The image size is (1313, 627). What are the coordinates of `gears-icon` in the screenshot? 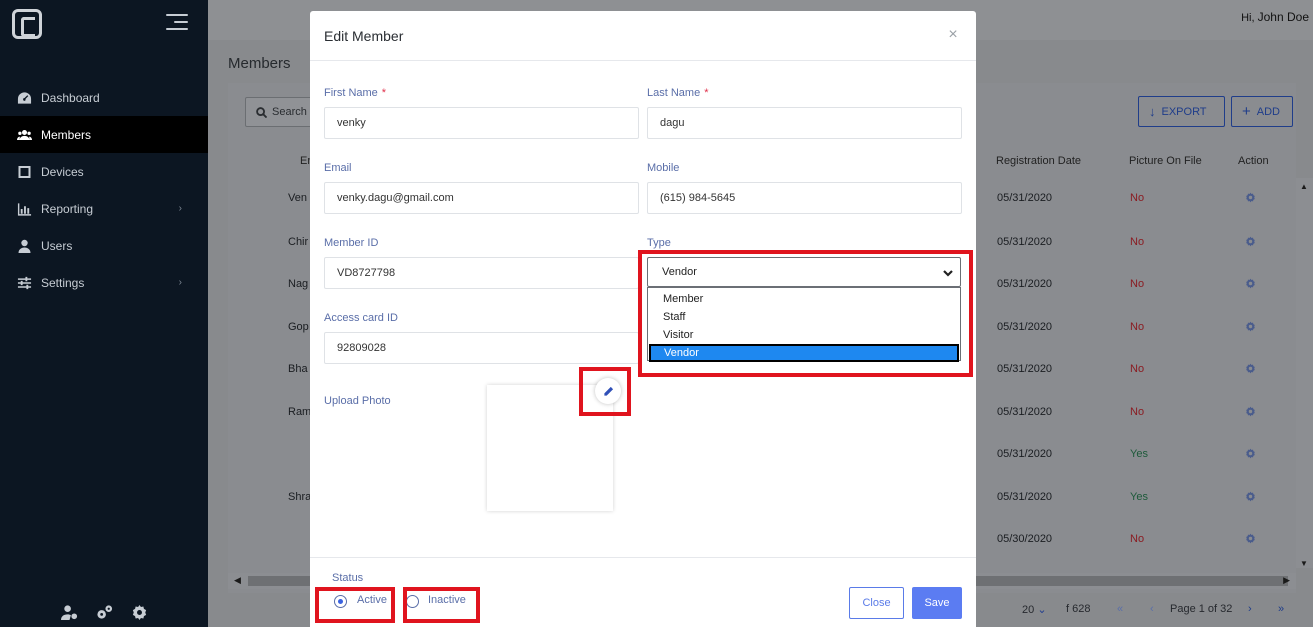 It's located at (104, 612).